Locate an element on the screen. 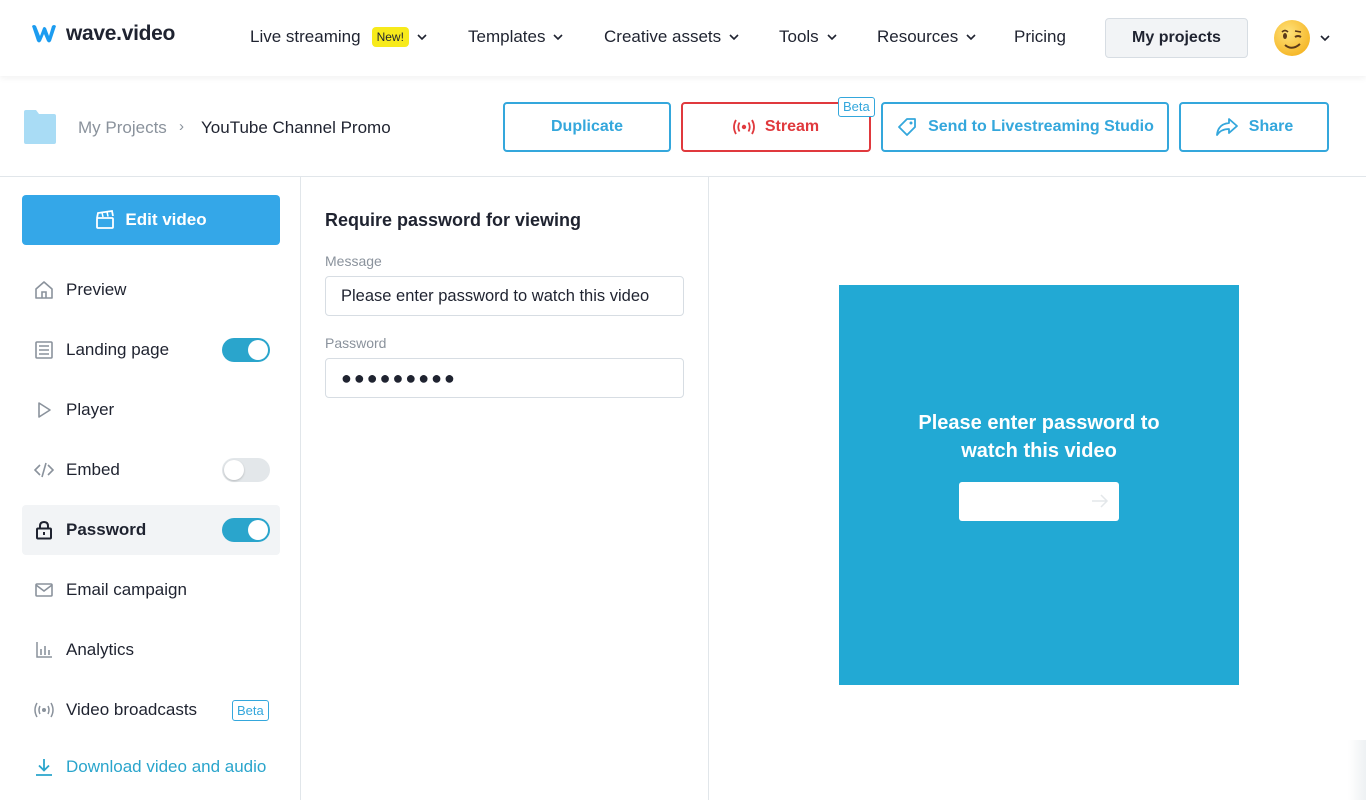 This screenshot has width=1366, height=800. download-icon is located at coordinates (44, 767).